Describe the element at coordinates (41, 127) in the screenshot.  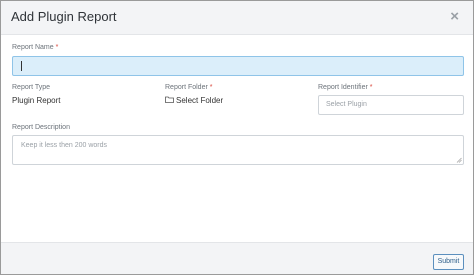
I see `report-description-label: Report Description` at that location.